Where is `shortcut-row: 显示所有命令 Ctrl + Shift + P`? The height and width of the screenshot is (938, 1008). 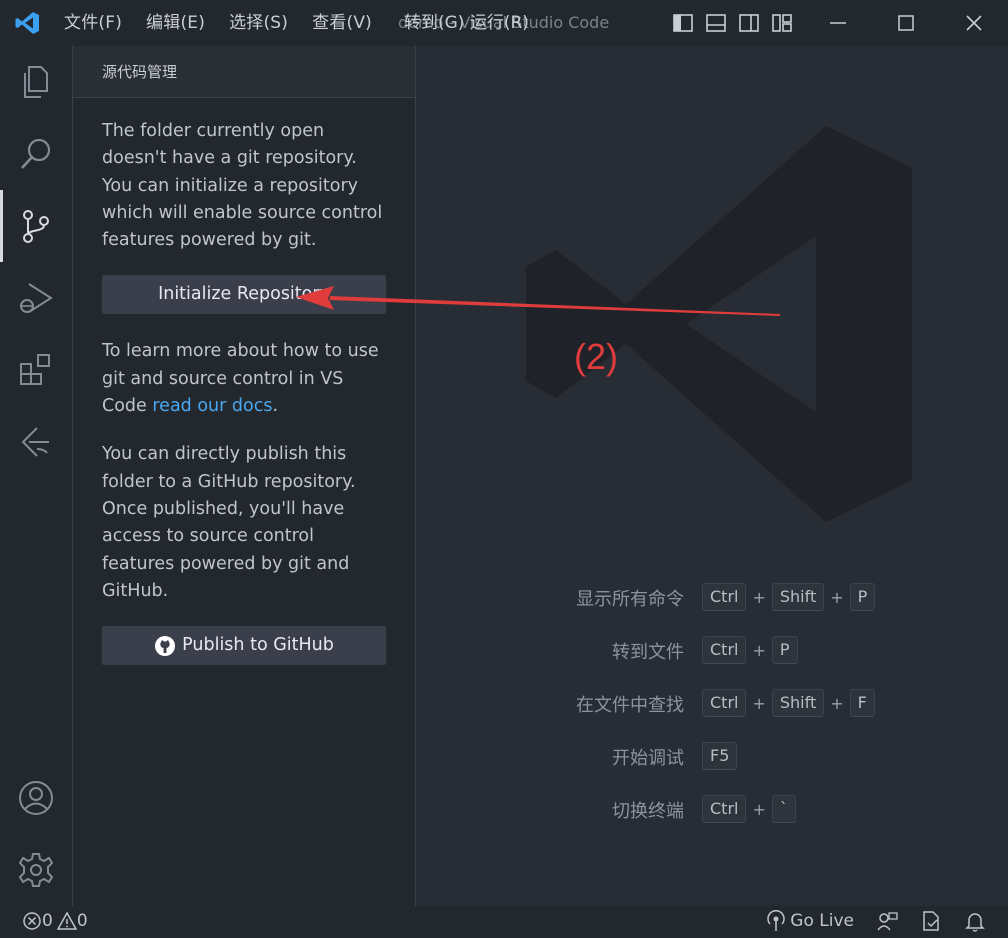 shortcut-row: 显示所有命令 Ctrl + Shift + P is located at coordinates (712, 598).